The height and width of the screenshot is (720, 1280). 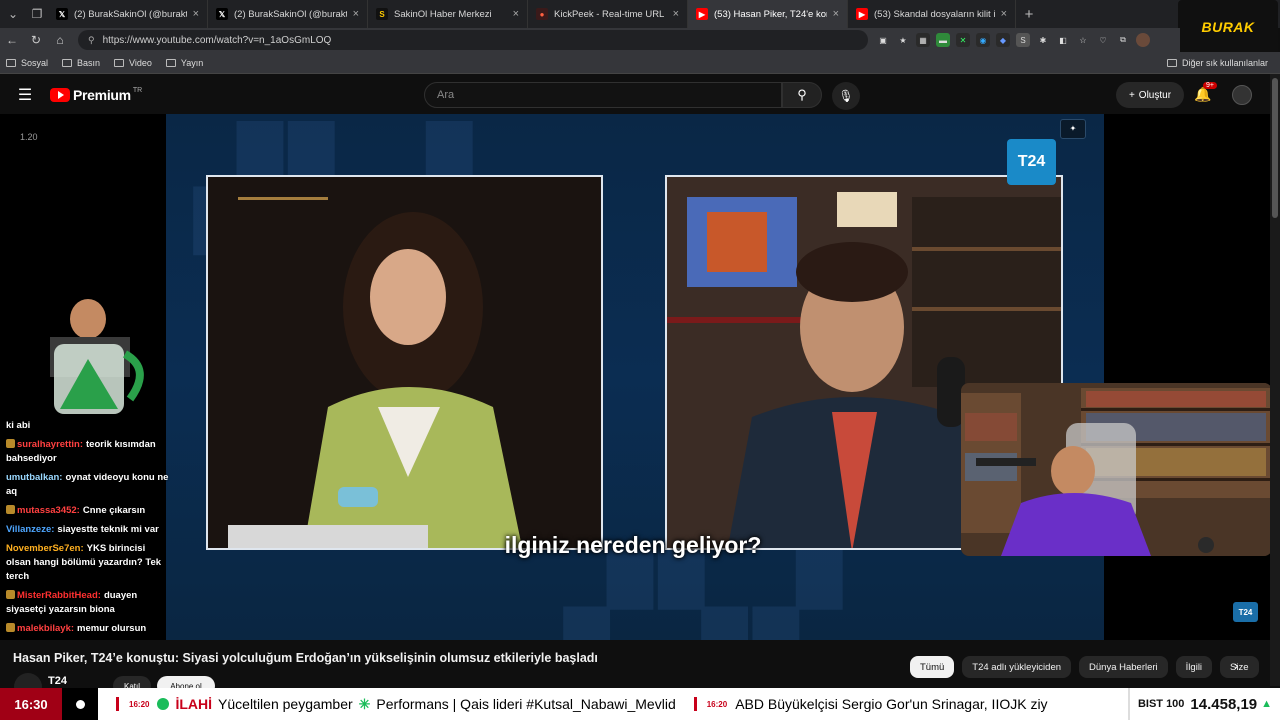 What do you see at coordinates (81, 63) in the screenshot?
I see `bookmark-folder-basin: Basın` at bounding box center [81, 63].